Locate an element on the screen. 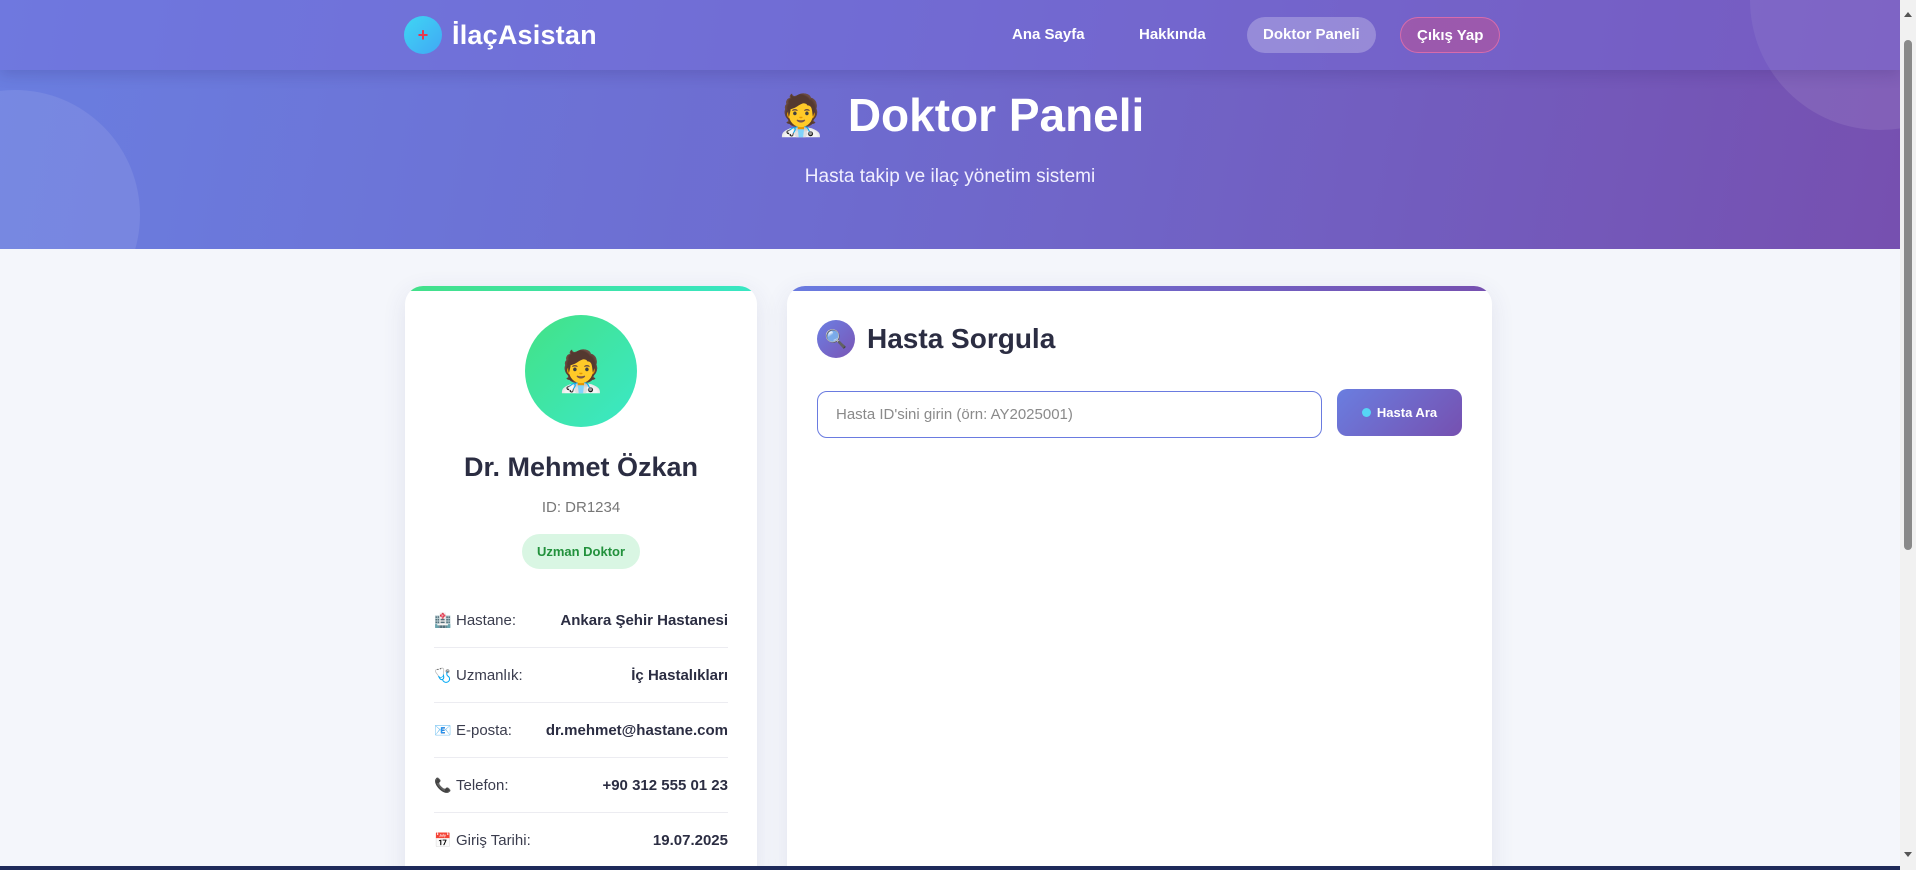 The height and width of the screenshot is (870, 1916). info-value: 19.07.2025 is located at coordinates (690, 840).